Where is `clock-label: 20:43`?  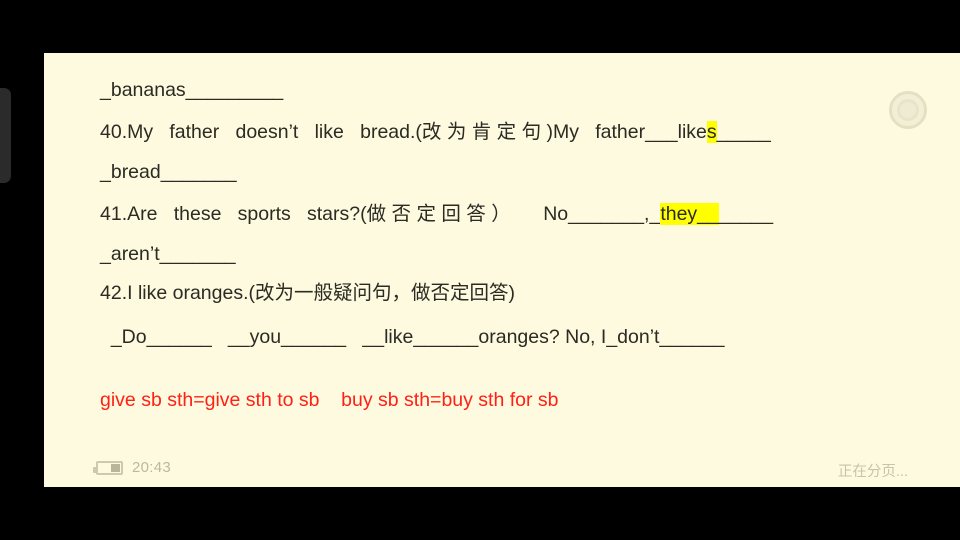 clock-label: 20:43 is located at coordinates (152, 467).